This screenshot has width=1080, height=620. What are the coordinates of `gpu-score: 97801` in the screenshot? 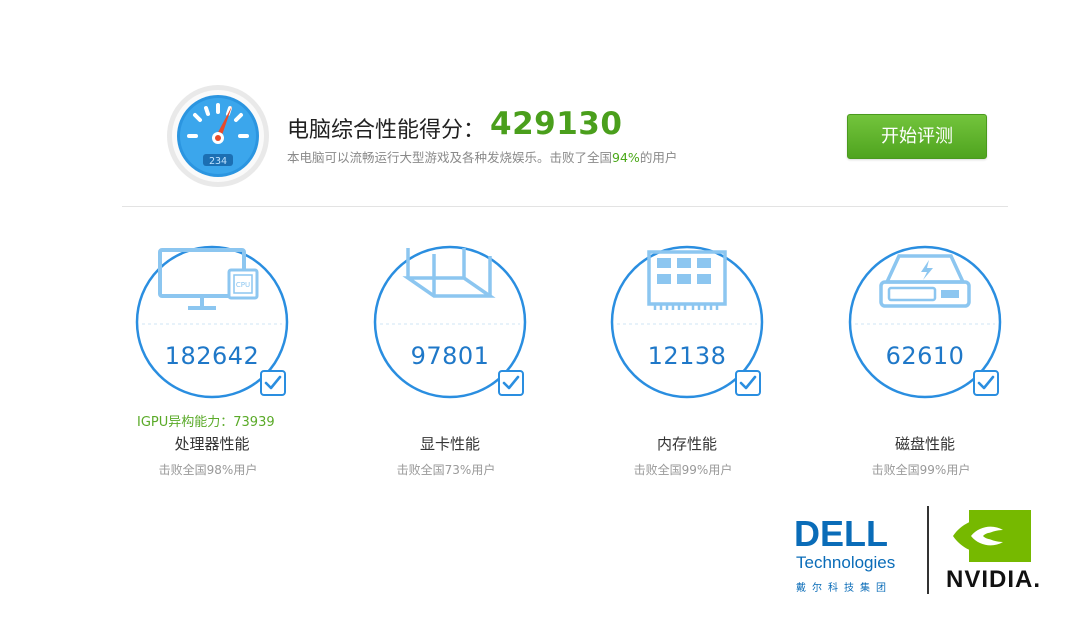 It's located at (450, 356).